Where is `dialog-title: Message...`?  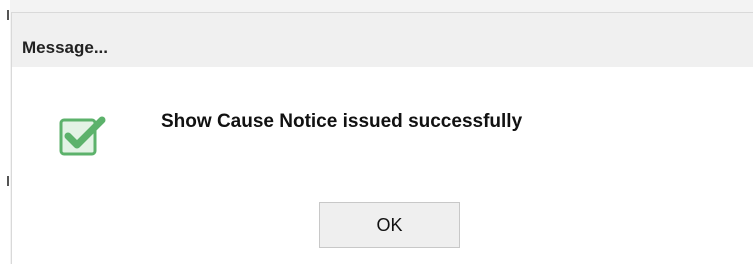 dialog-title: Message... is located at coordinates (65, 47).